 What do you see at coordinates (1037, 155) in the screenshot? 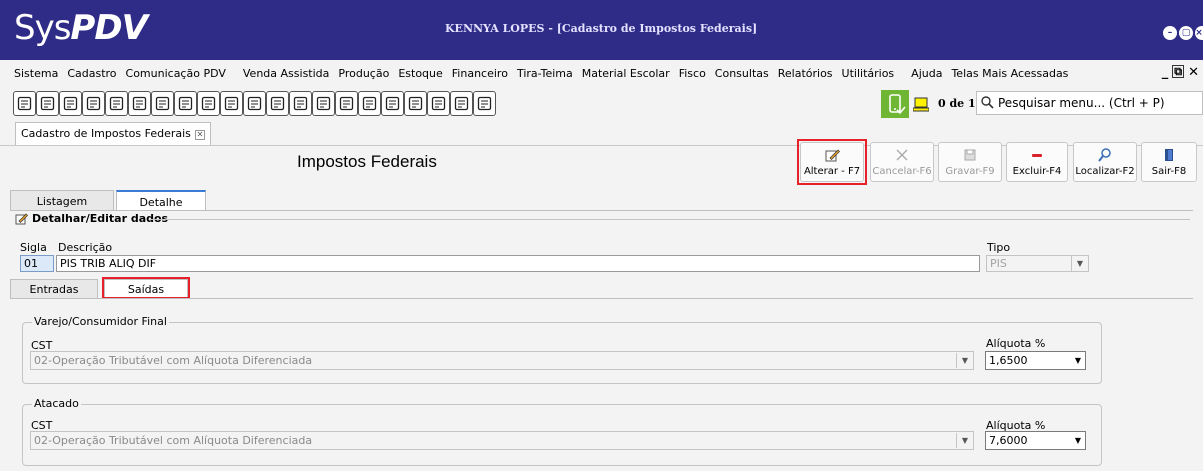
I see `minus-icon` at bounding box center [1037, 155].